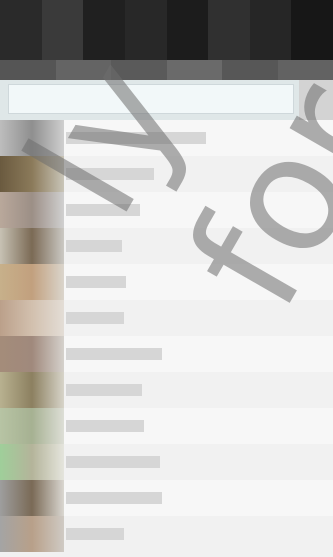 This screenshot has height=557, width=333. What do you see at coordinates (316, 100) in the screenshot?
I see `search-side-panel` at bounding box center [316, 100].